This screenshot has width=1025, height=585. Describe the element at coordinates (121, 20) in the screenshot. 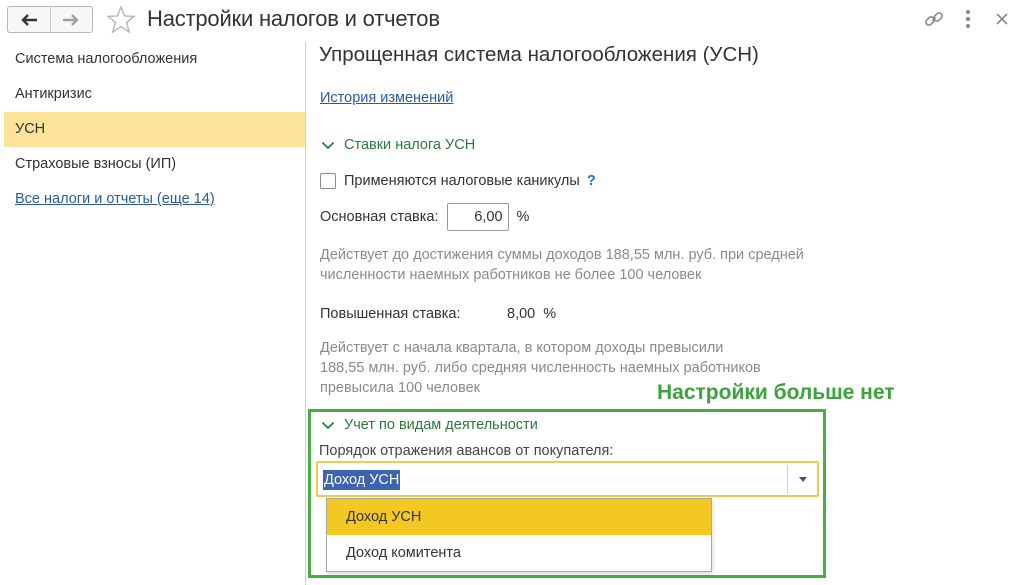

I see `favorite-star-icon` at that location.